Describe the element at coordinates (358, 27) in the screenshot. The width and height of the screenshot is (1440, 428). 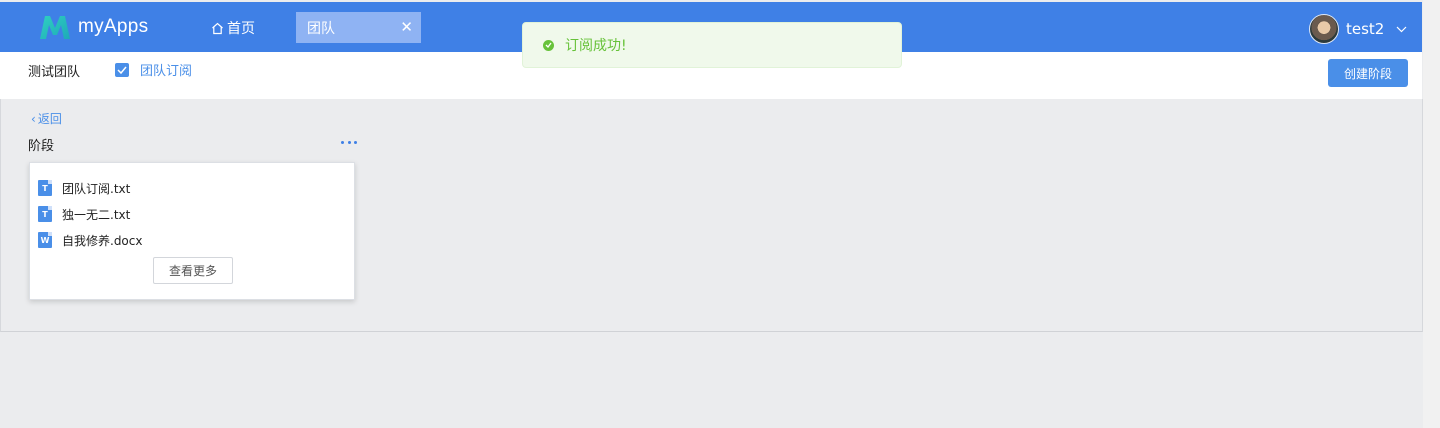
I see `tab-team: 团队 ✕` at that location.